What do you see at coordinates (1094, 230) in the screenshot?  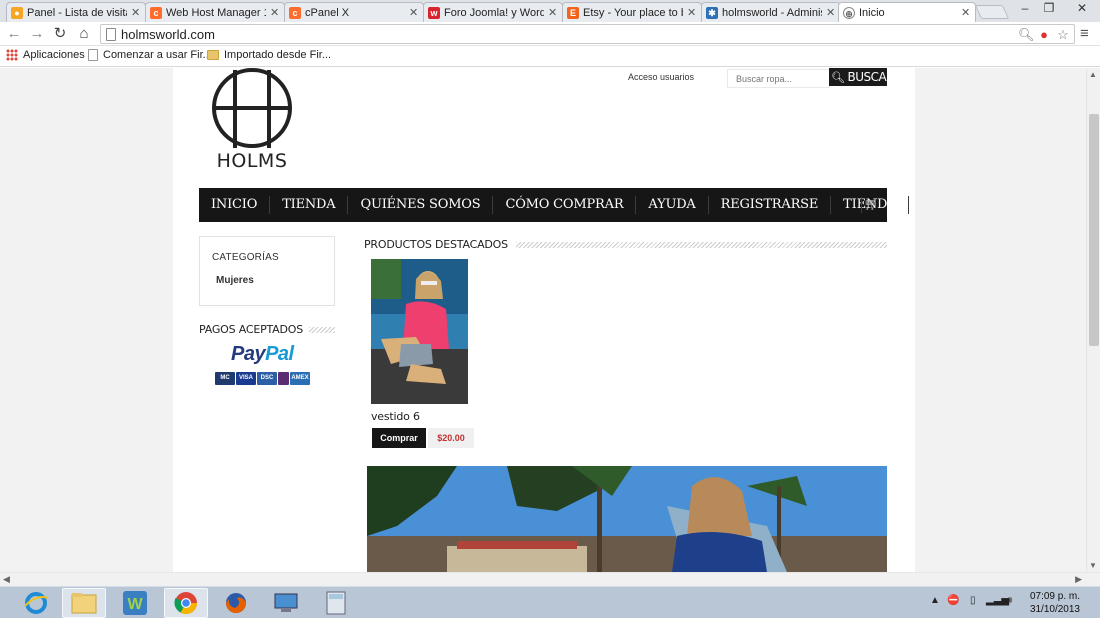 I see `scroll-thumb` at bounding box center [1094, 230].